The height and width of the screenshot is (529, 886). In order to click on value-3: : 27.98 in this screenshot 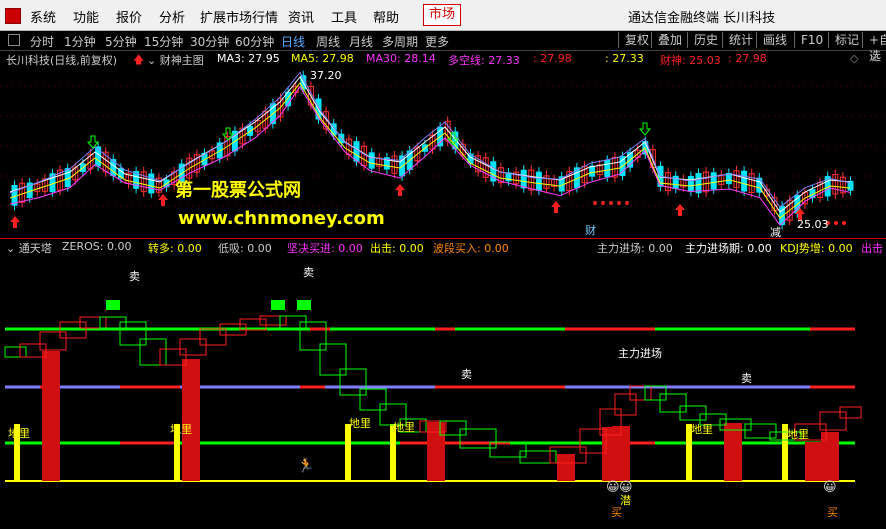, I will do `click(747, 58)`.